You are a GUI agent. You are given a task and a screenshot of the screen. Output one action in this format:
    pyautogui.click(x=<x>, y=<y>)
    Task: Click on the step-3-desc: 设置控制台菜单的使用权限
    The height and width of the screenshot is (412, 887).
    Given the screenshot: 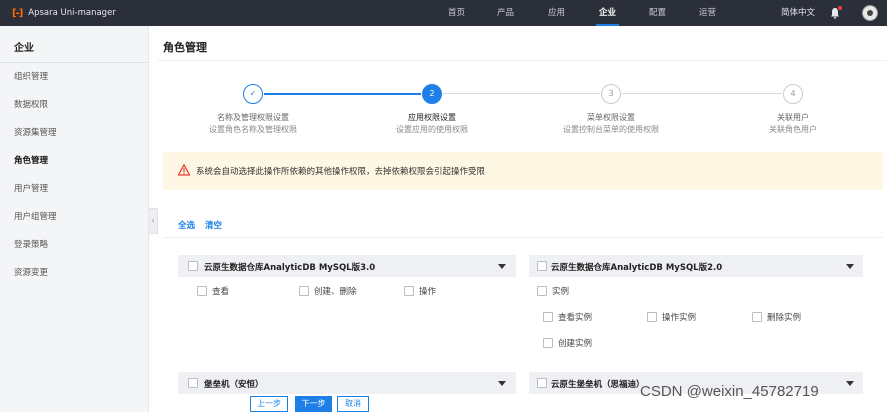 What is the action you would take?
    pyautogui.click(x=611, y=129)
    